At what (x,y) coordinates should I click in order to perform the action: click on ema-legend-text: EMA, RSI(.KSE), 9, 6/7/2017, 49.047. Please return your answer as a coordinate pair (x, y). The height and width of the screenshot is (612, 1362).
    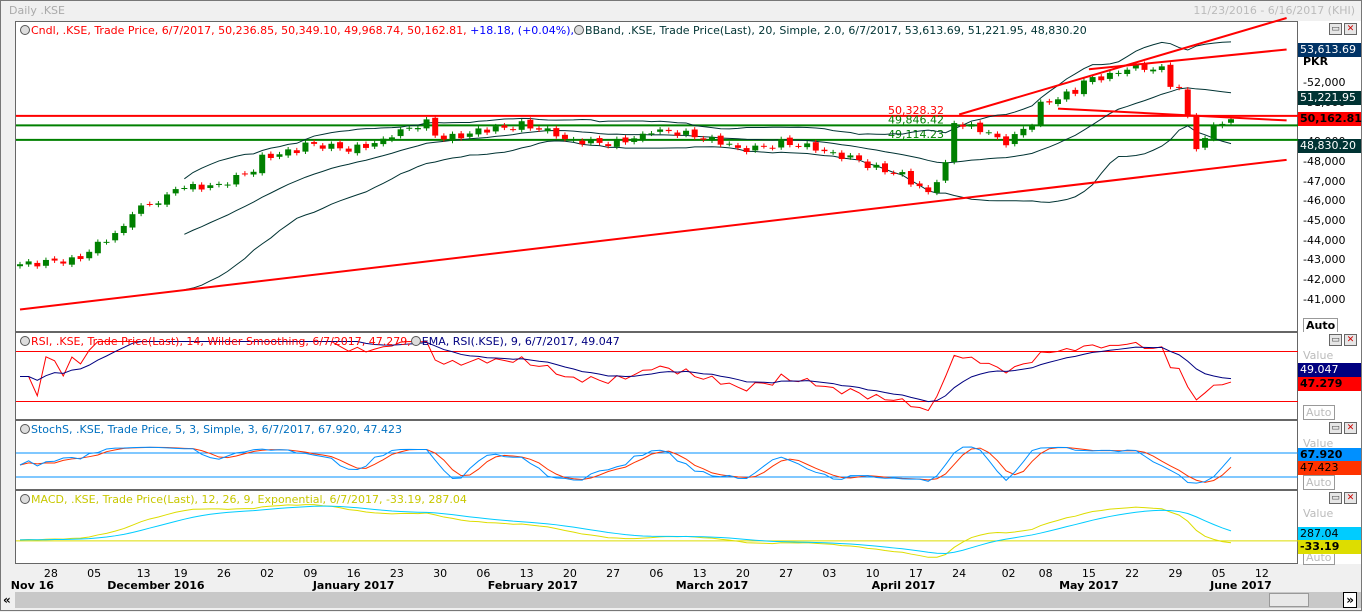
    Looking at the image, I should click on (520, 341).